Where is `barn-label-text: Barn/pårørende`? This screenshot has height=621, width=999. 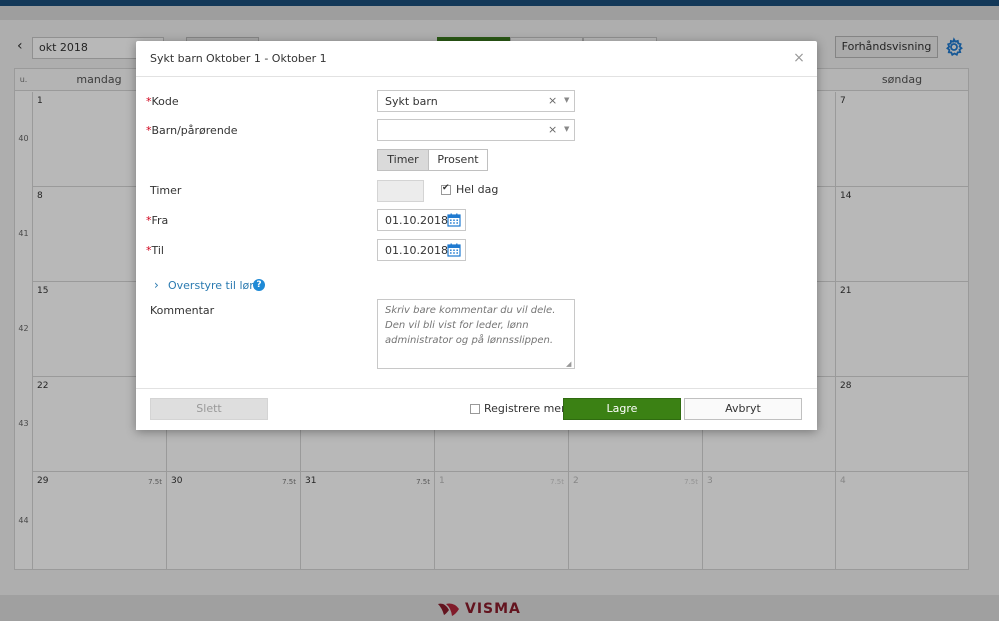
barn-label-text: Barn/pårørende is located at coordinates (194, 130).